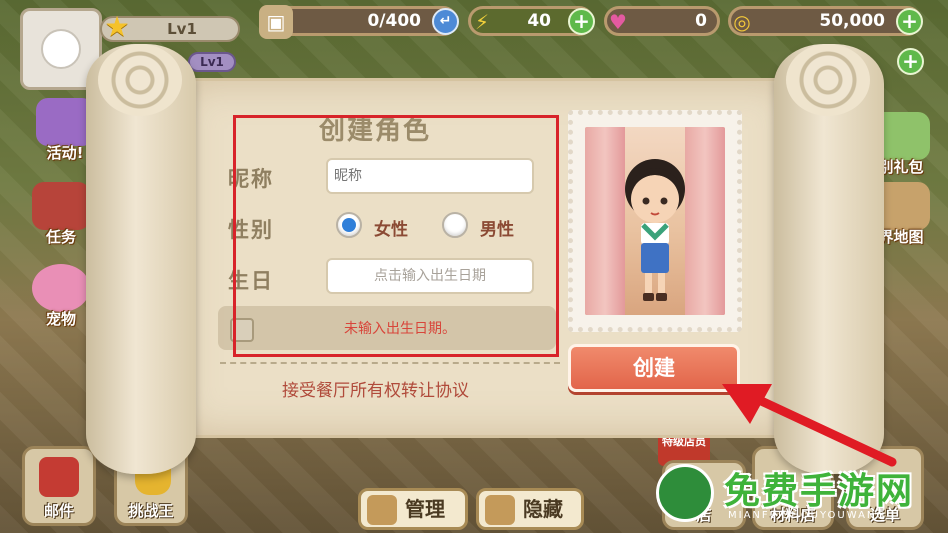 This screenshot has width=948, height=533. I want to click on coins-value: 50,000, so click(852, 21).